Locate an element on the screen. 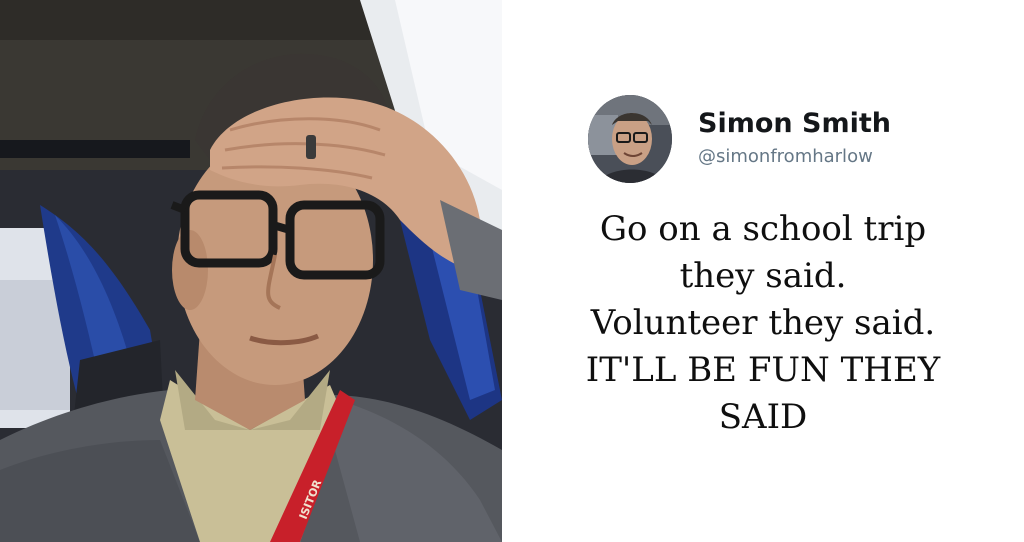  tweet-line: they said. is located at coordinates (763, 276).